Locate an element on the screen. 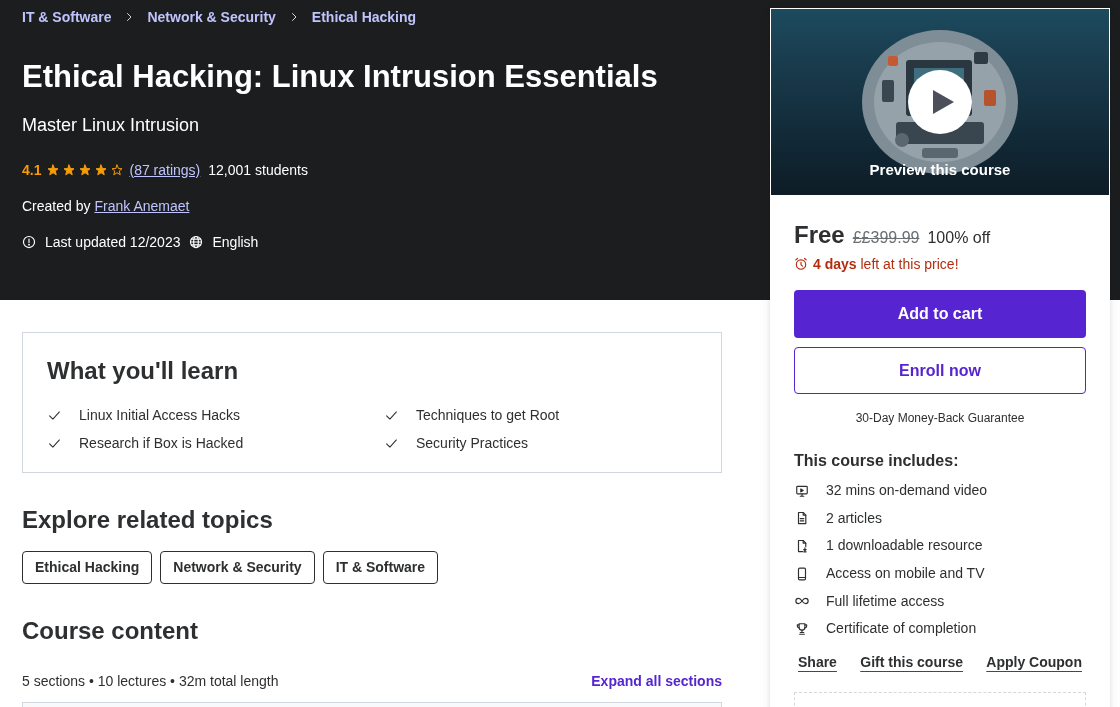 This screenshot has height=707, width=1120. video-icon is located at coordinates (802, 490).